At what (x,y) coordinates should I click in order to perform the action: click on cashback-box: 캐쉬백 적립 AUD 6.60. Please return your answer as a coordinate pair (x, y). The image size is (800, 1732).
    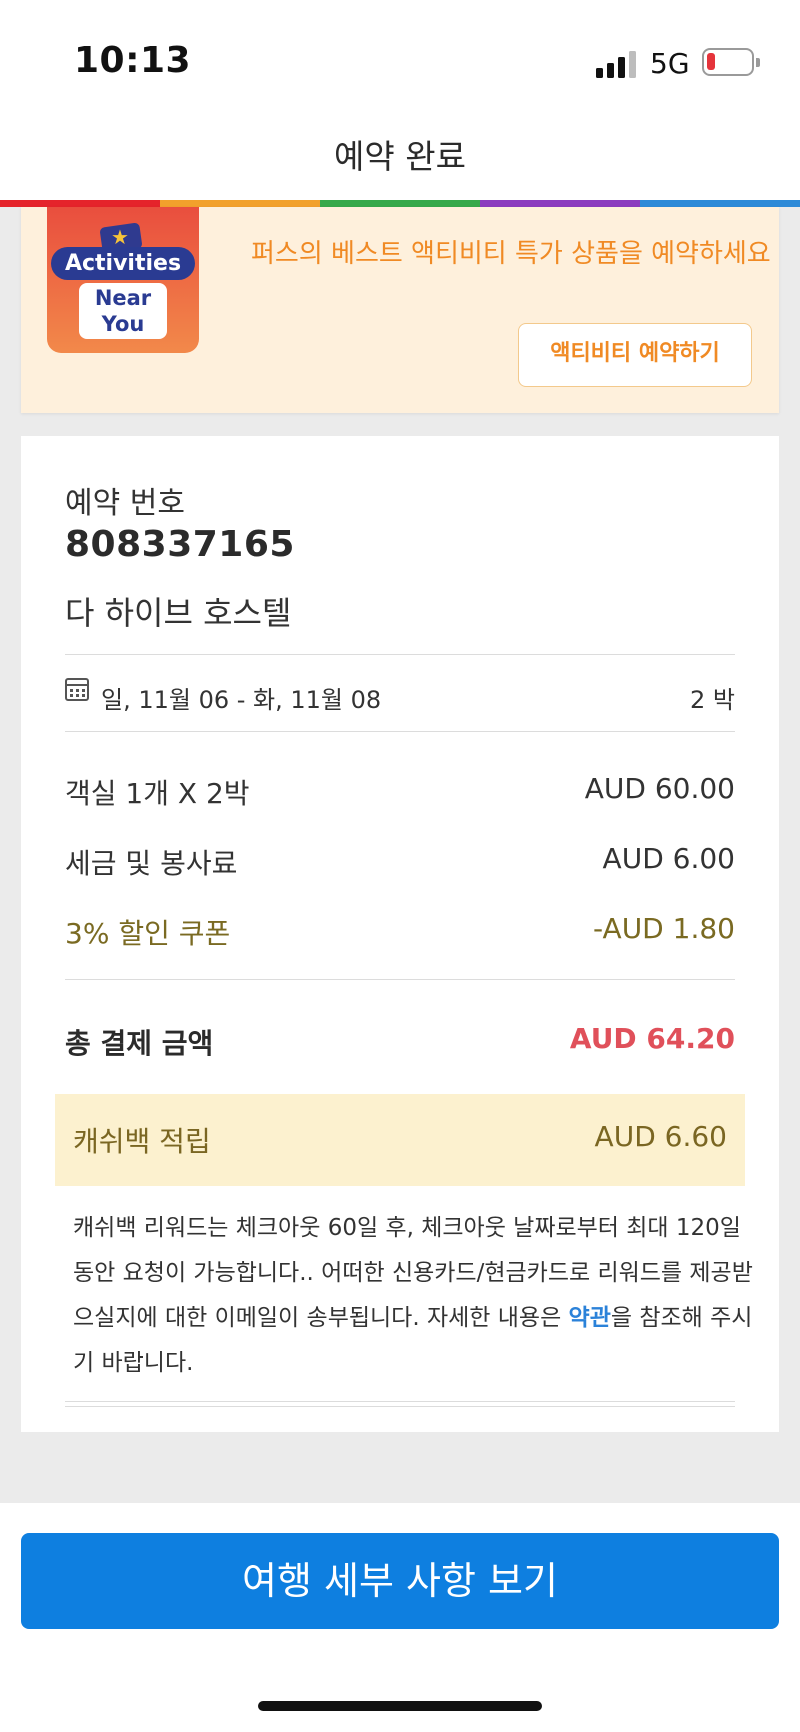
    Looking at the image, I should click on (400, 1140).